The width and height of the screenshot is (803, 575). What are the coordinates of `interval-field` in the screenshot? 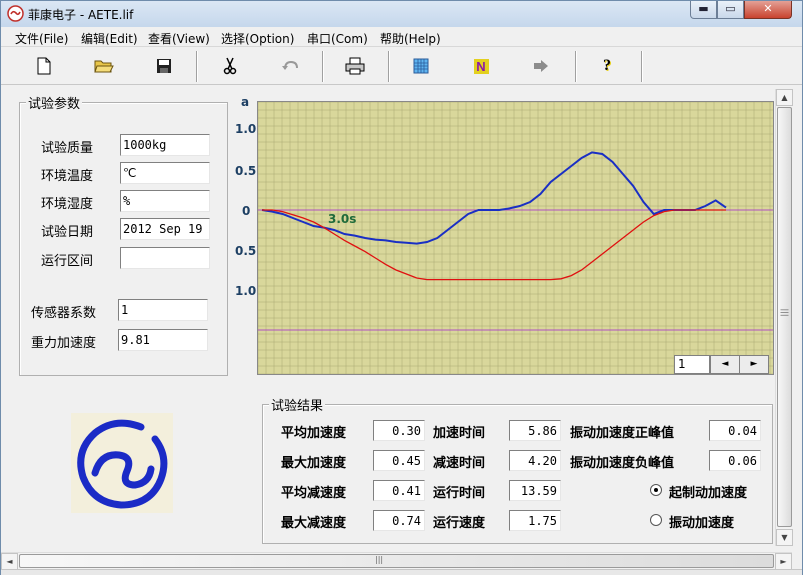 It's located at (165, 258).